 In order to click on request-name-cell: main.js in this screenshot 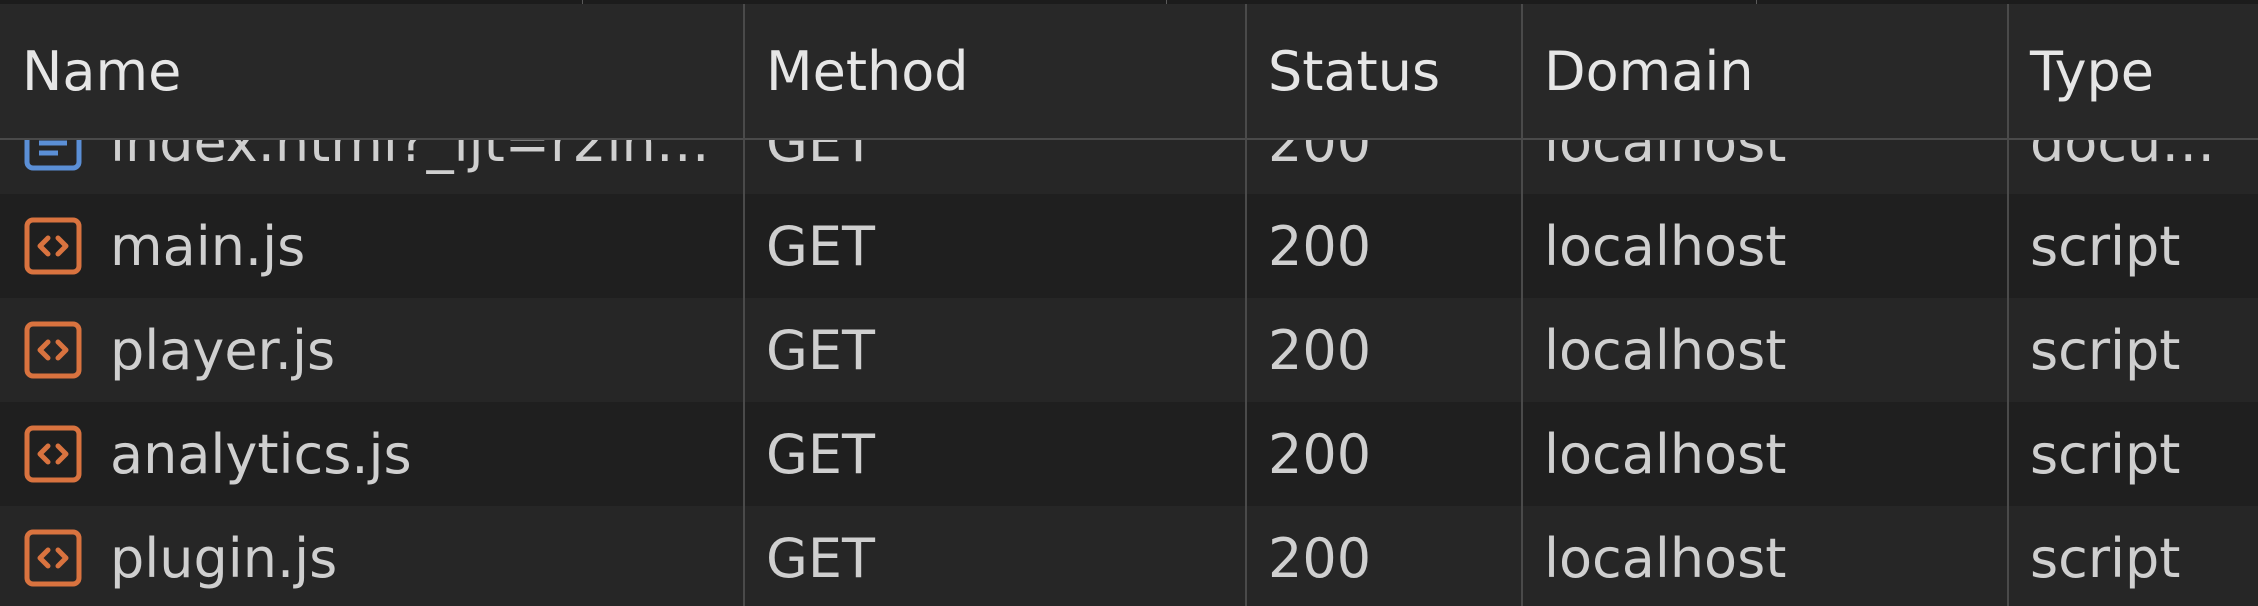, I will do `click(372, 246)`.